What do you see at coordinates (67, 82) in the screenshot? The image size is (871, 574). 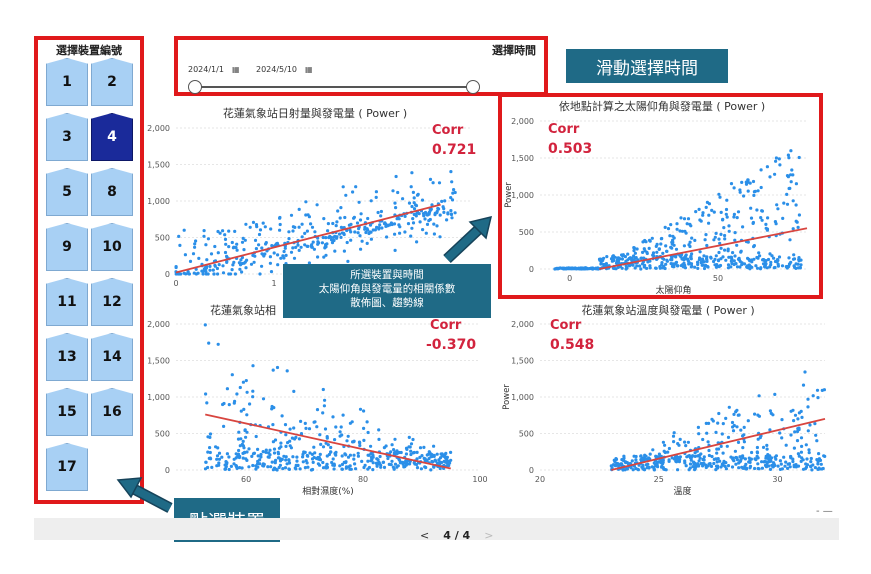 I see `device-tile-1: 1` at bounding box center [67, 82].